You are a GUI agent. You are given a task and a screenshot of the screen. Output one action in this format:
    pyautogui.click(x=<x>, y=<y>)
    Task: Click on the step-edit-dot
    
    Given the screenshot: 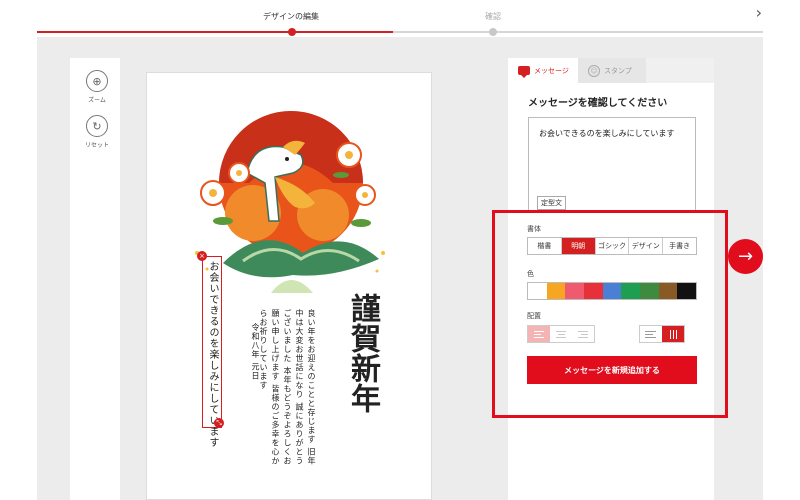 What is the action you would take?
    pyautogui.click(x=292, y=32)
    